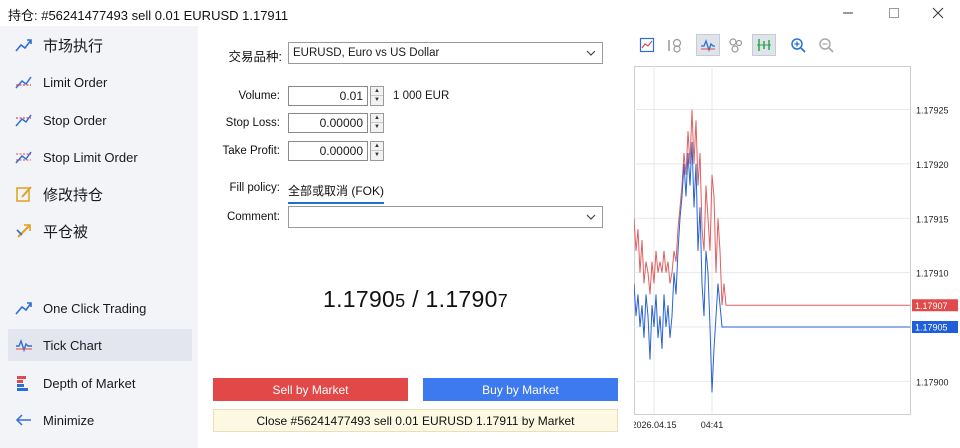 This screenshot has height=448, width=960. I want to click on tick-volume-button, so click(736, 45).